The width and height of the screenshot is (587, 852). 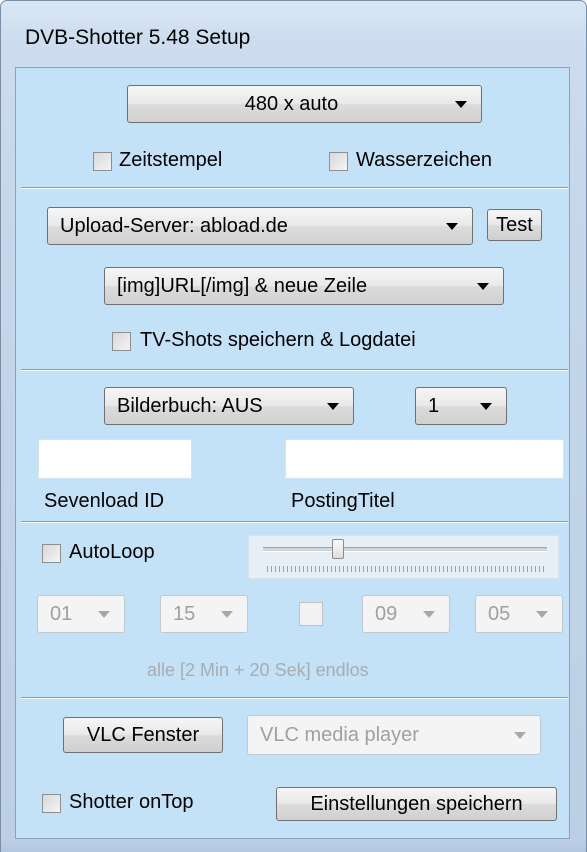 What do you see at coordinates (519, 614) in the screenshot?
I see `loop-minute-select: 05` at bounding box center [519, 614].